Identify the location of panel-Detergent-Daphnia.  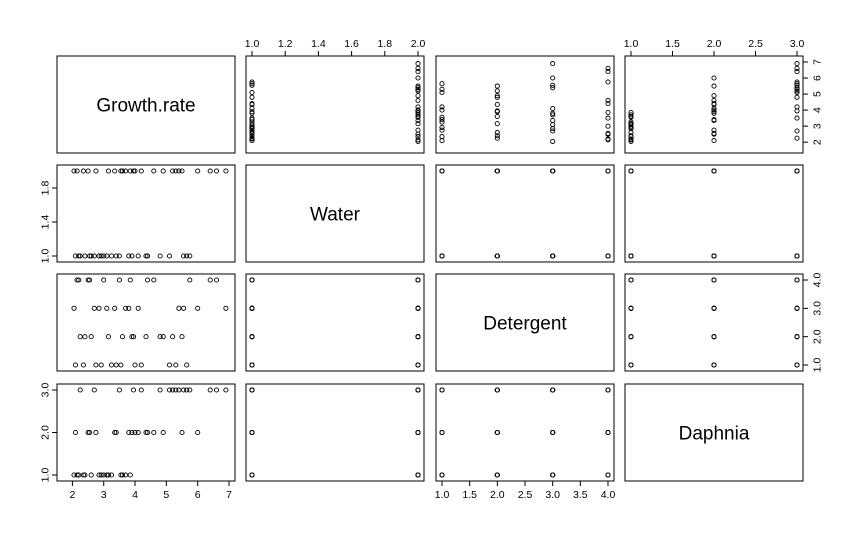
(714, 322).